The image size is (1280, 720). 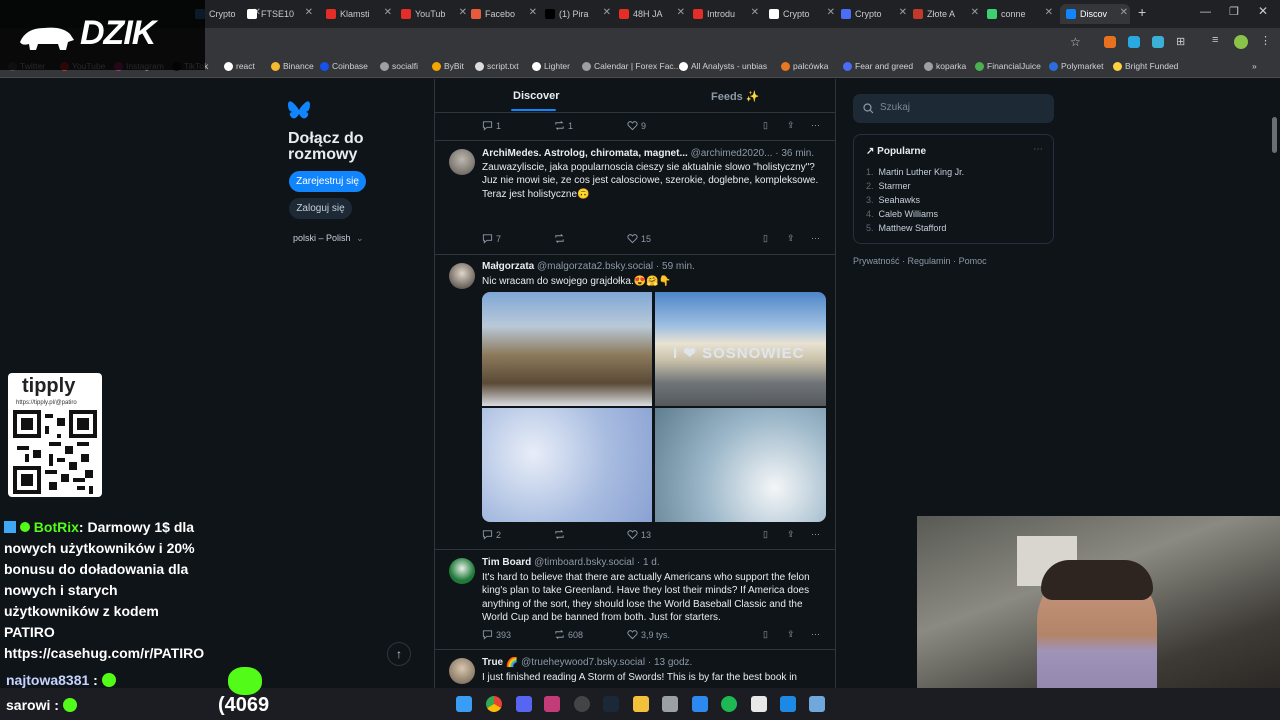 What do you see at coordinates (494, 704) in the screenshot?
I see `chrome-icon` at bounding box center [494, 704].